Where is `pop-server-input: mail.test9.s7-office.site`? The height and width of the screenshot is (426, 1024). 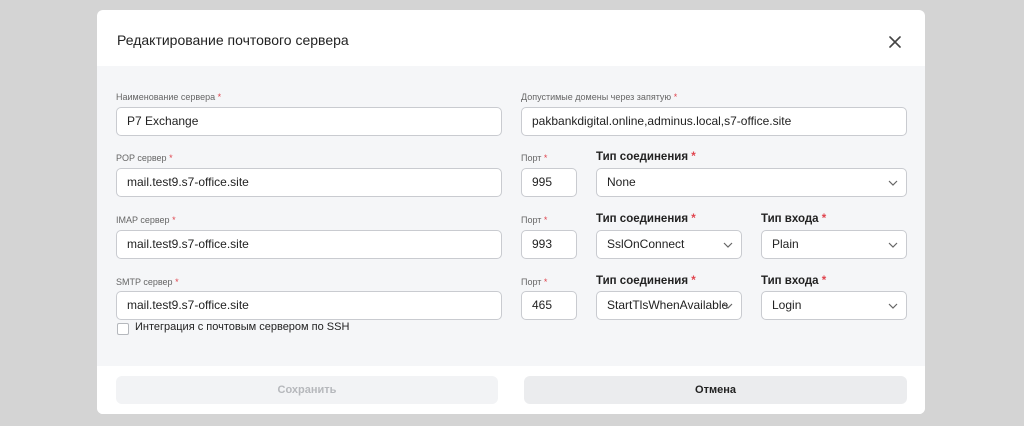 pop-server-input: mail.test9.s7-office.site is located at coordinates (309, 182).